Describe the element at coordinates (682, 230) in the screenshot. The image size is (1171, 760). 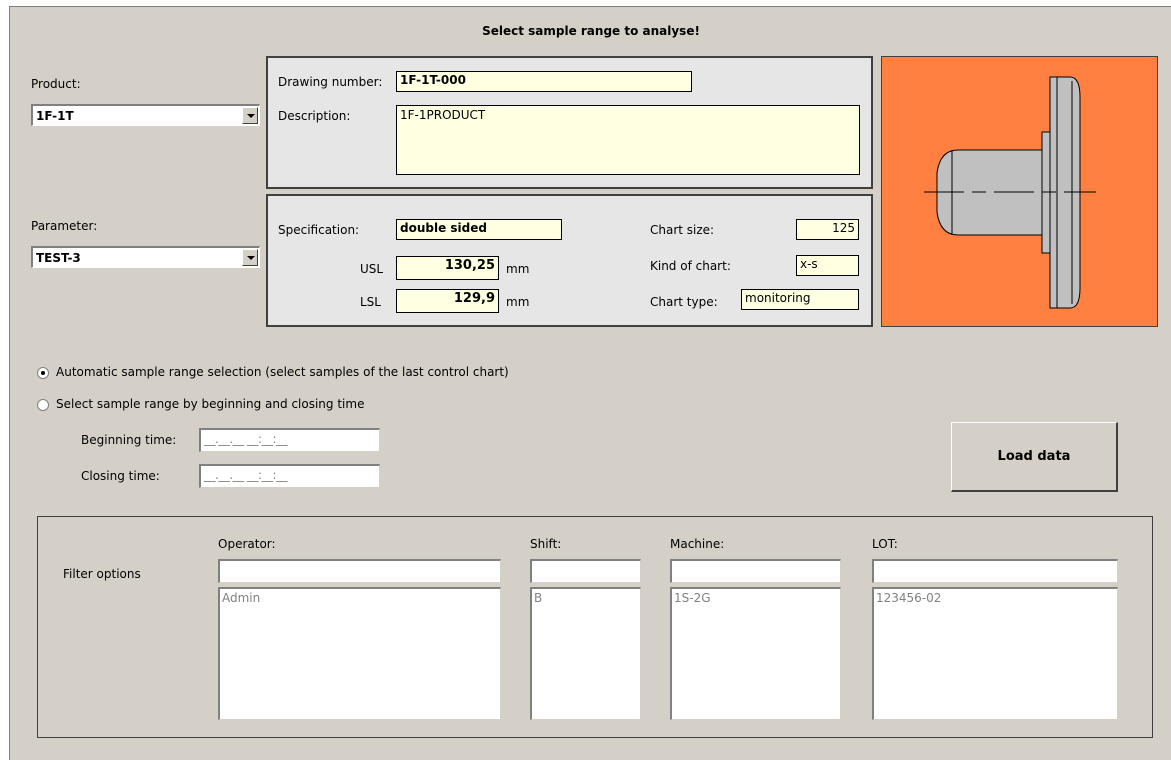
I see `chart-size-label: Chart size:` at that location.